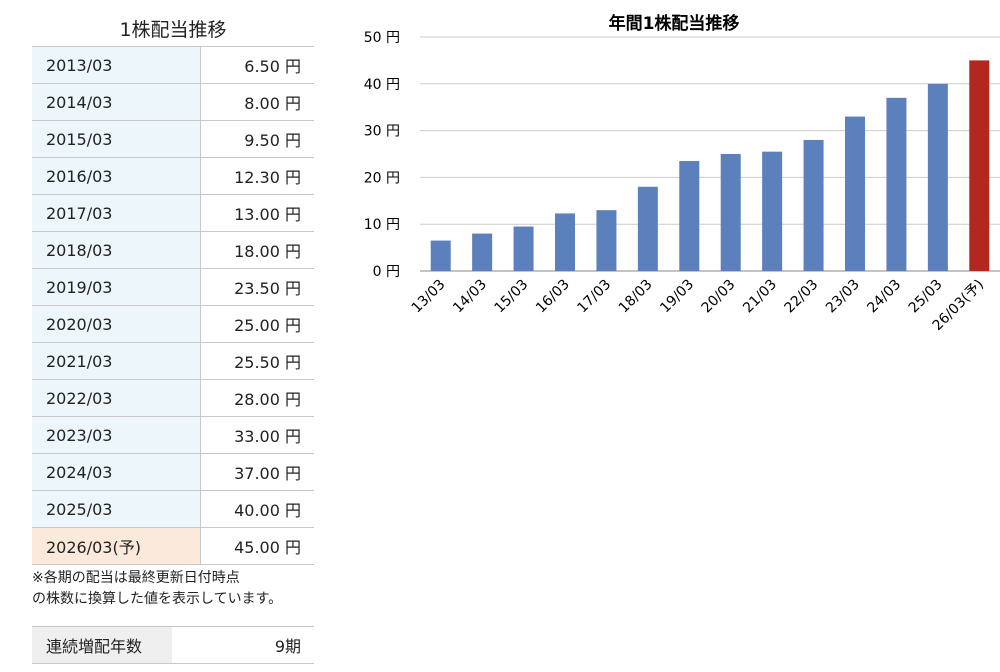  I want to click on dividend-note: ※各期の配当は最終更新日付時点 の株数に換算した値を表示しています。, so click(173, 589).